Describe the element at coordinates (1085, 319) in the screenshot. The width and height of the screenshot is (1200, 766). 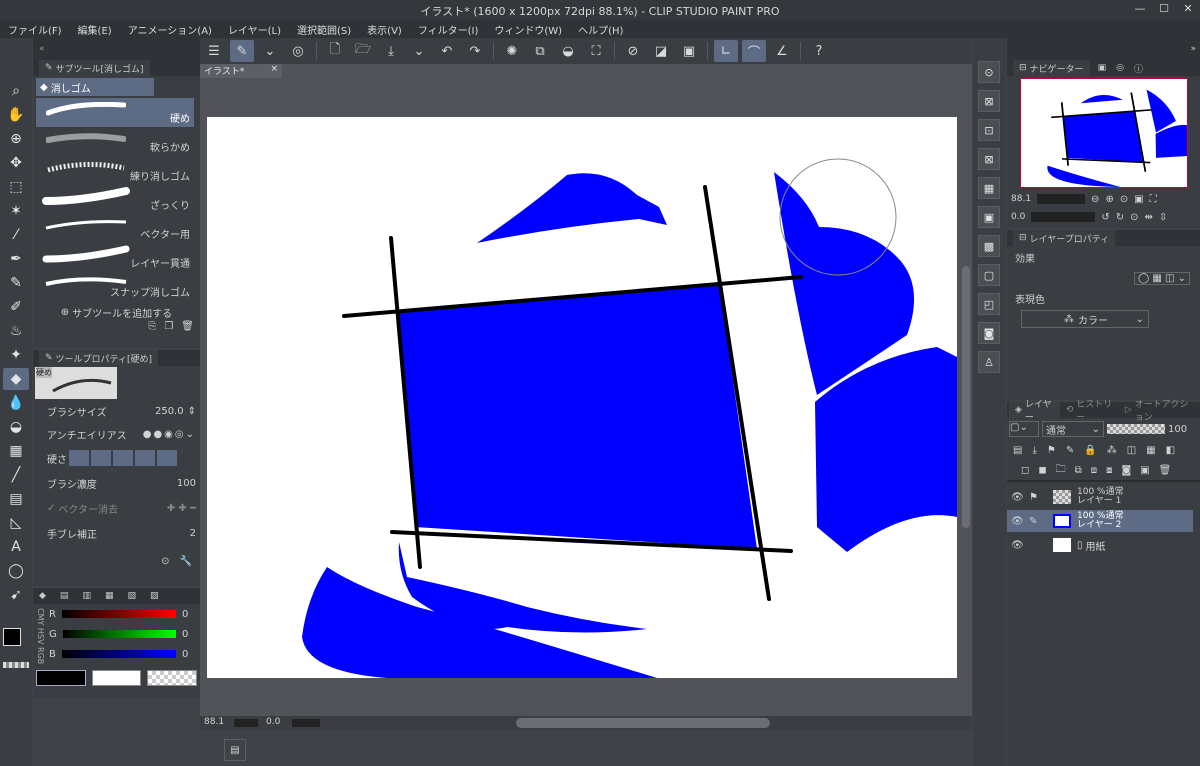
I see `expression-color-select: ⁂ カラー ⌄` at that location.